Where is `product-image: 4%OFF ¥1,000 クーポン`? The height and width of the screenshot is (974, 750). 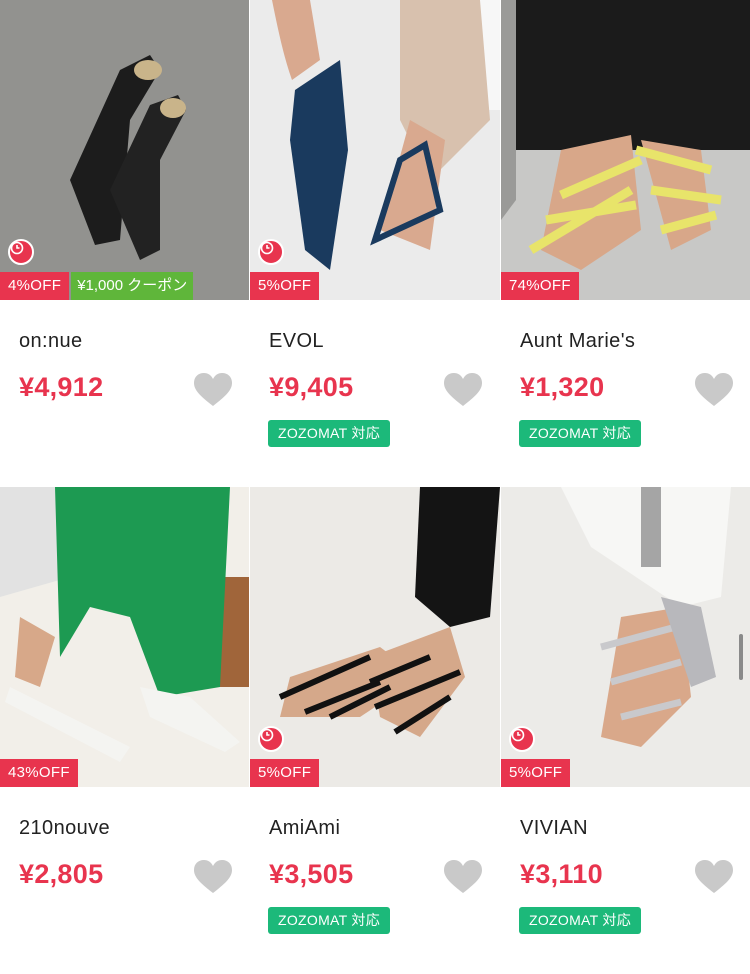
product-image: 4%OFF ¥1,000 クーポン is located at coordinates (124, 150).